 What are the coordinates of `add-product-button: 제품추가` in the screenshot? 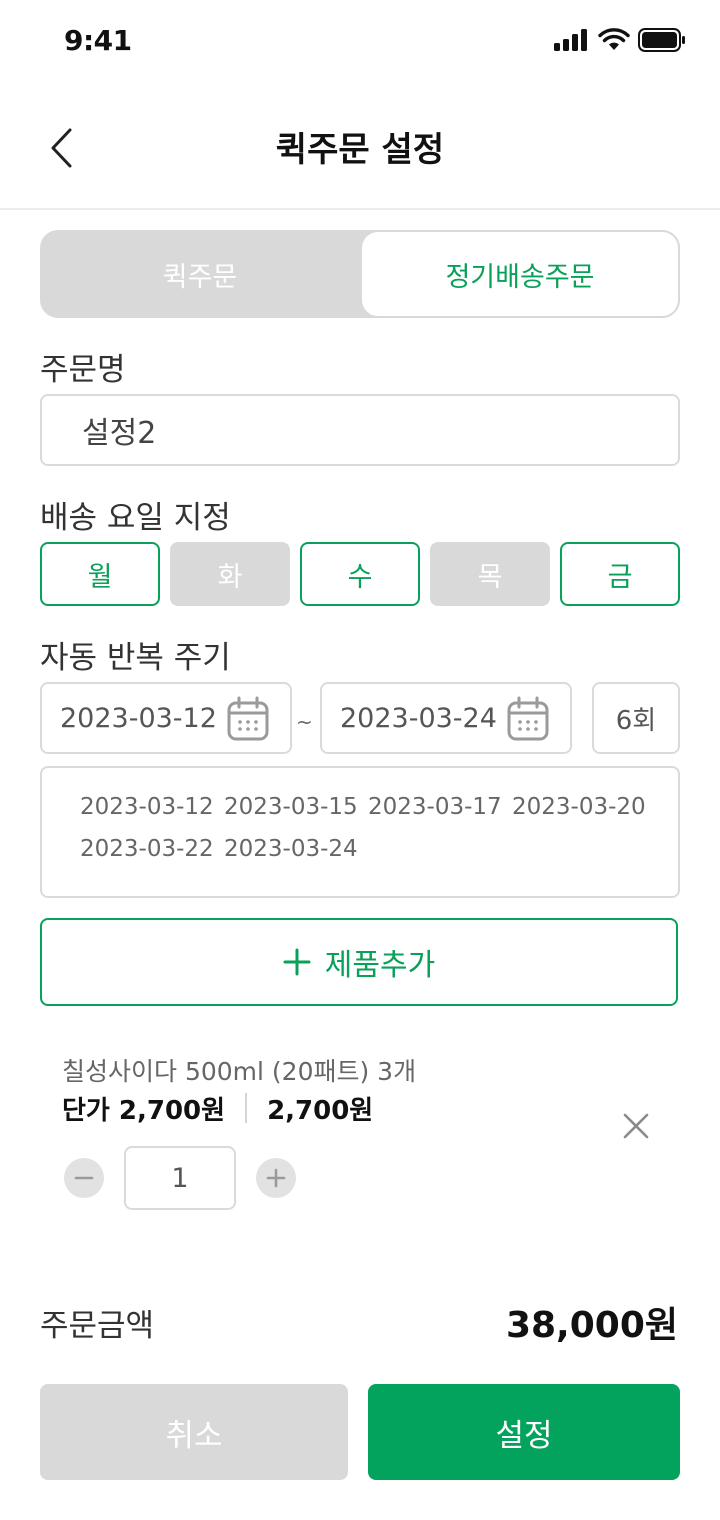 It's located at (359, 962).